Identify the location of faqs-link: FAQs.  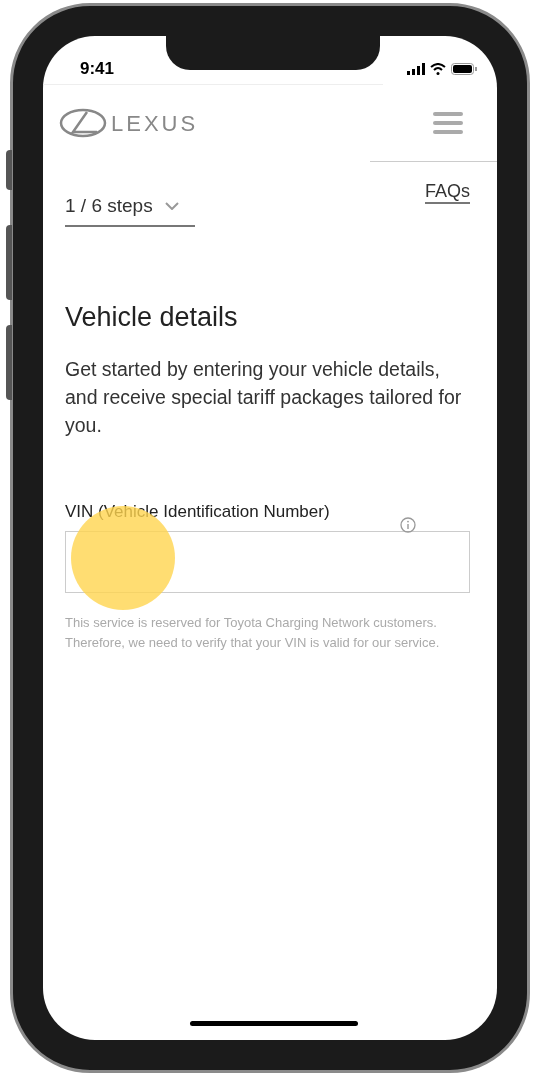
(447, 192).